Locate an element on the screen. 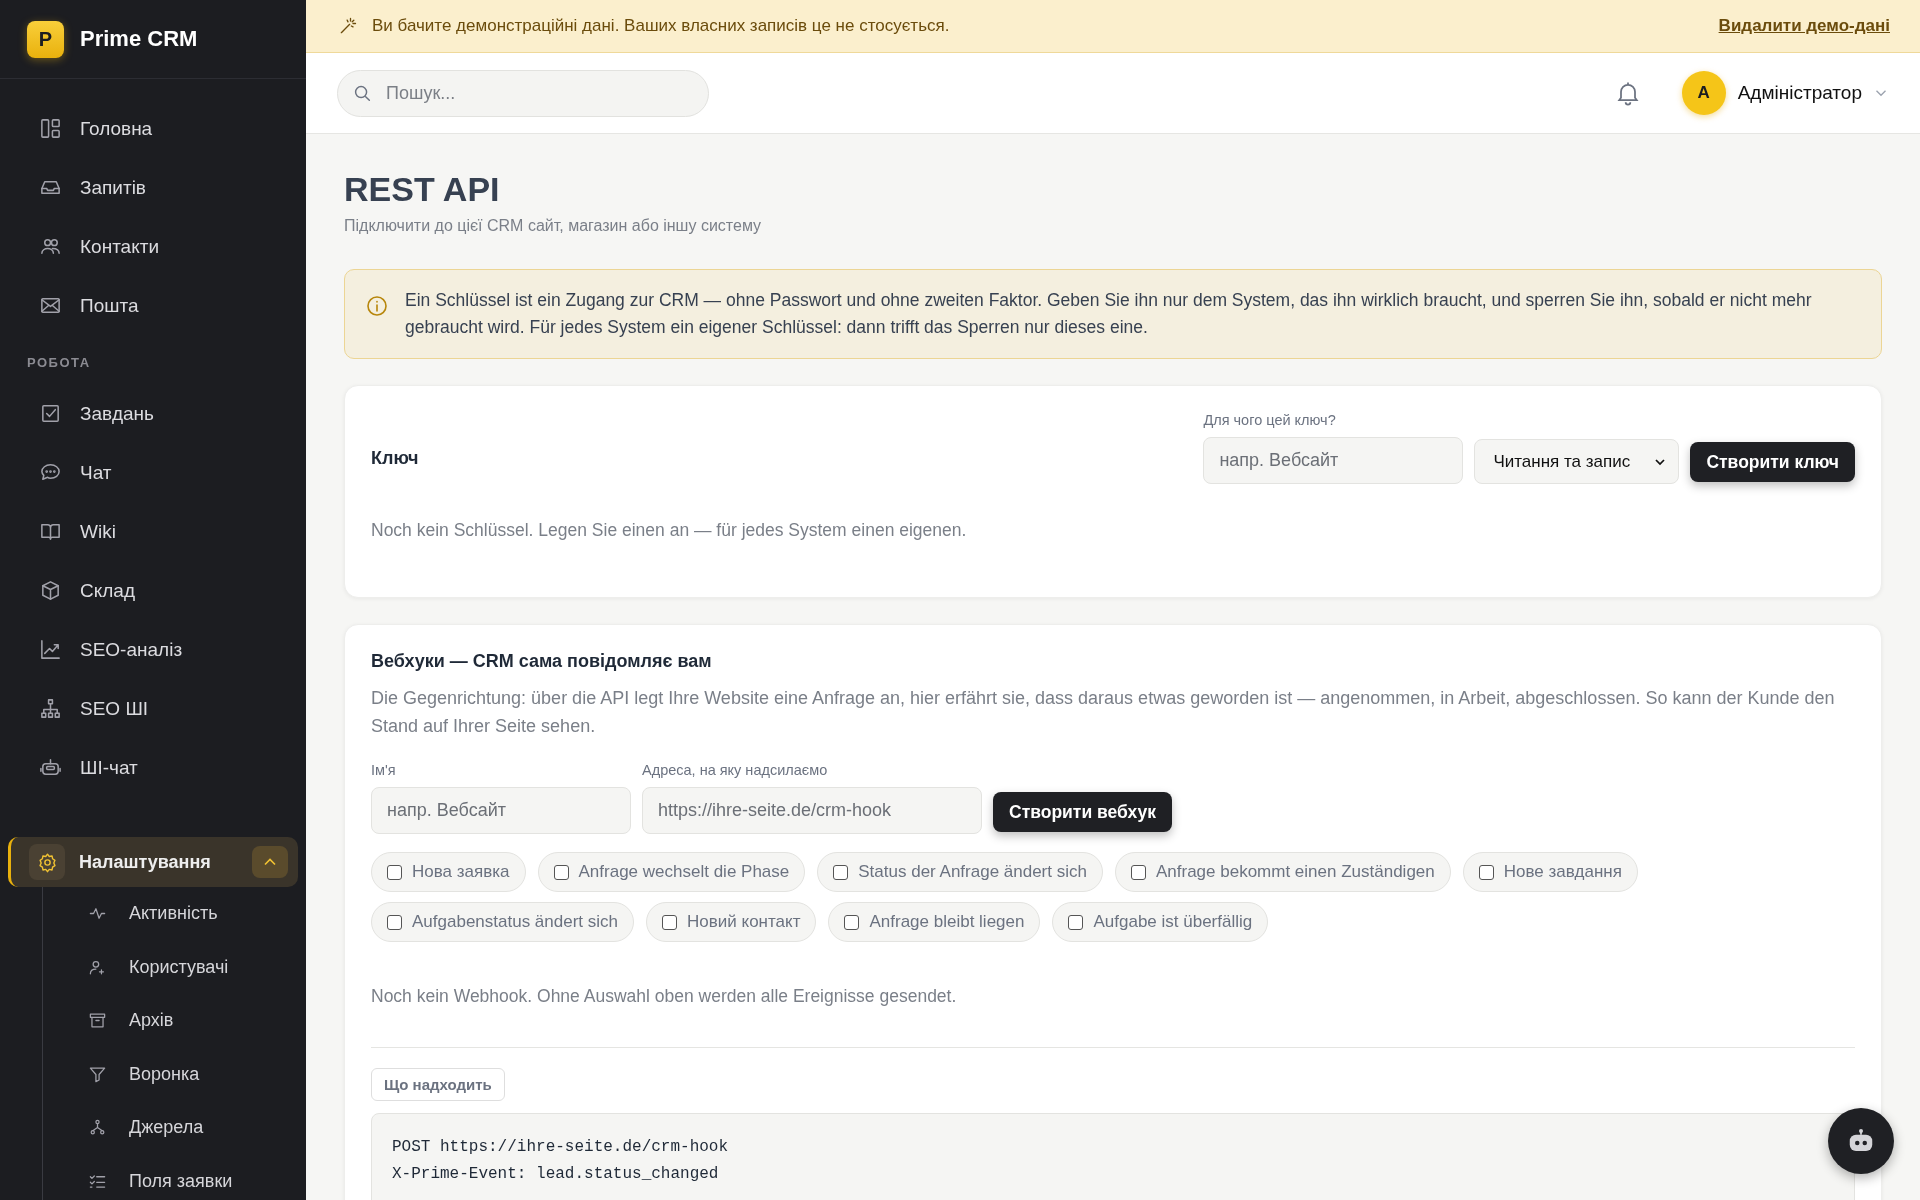  hierarchy-icon is located at coordinates (50, 708).